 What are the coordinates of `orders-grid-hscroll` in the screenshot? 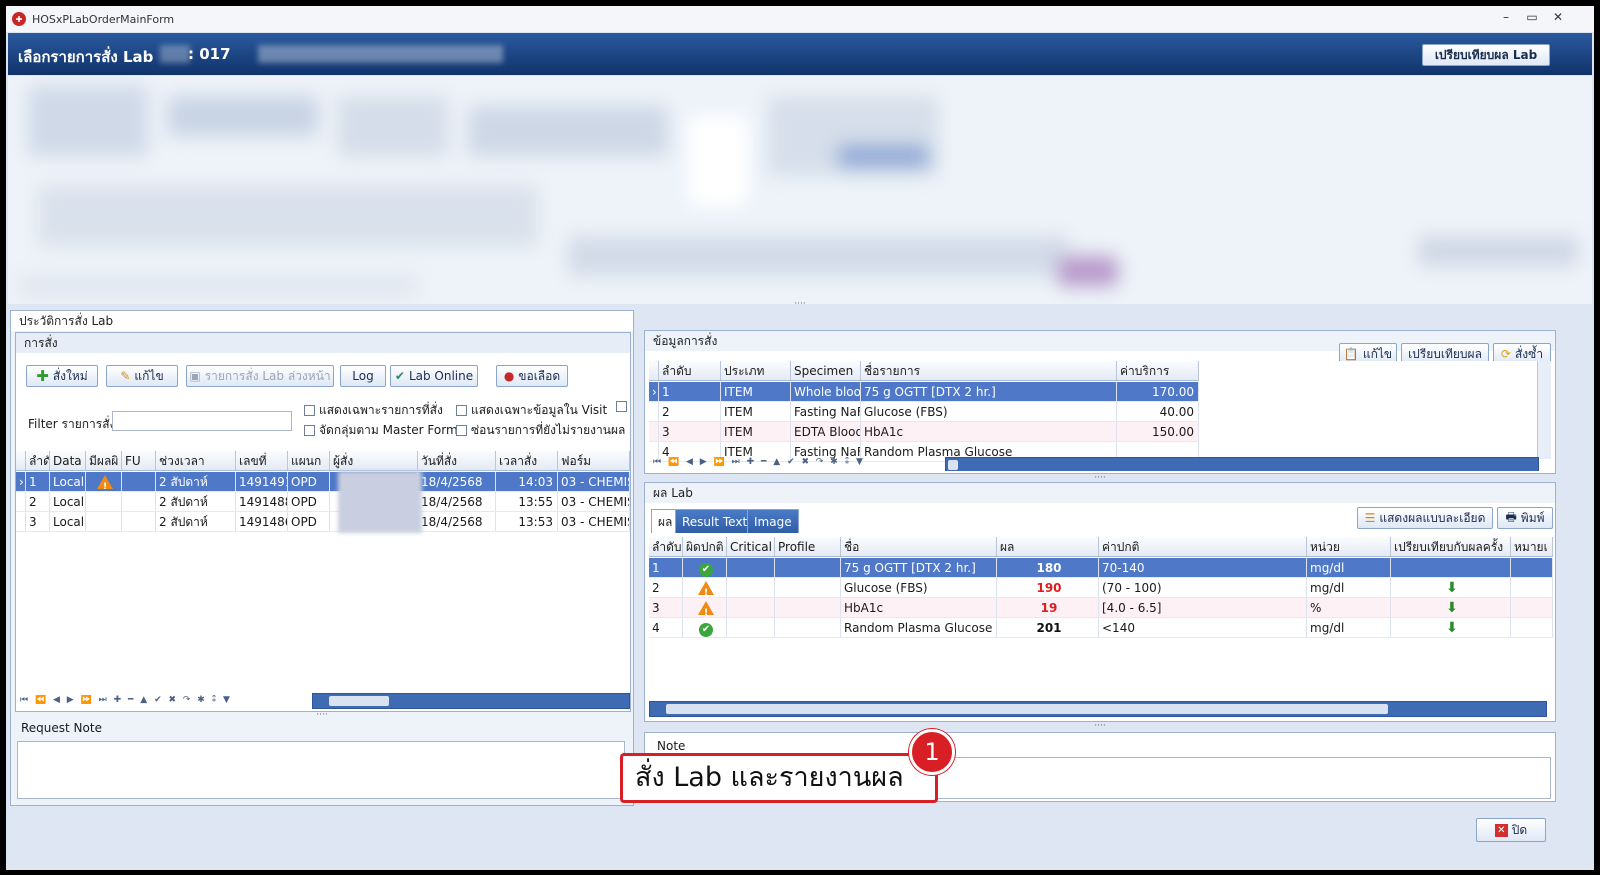 It's located at (471, 701).